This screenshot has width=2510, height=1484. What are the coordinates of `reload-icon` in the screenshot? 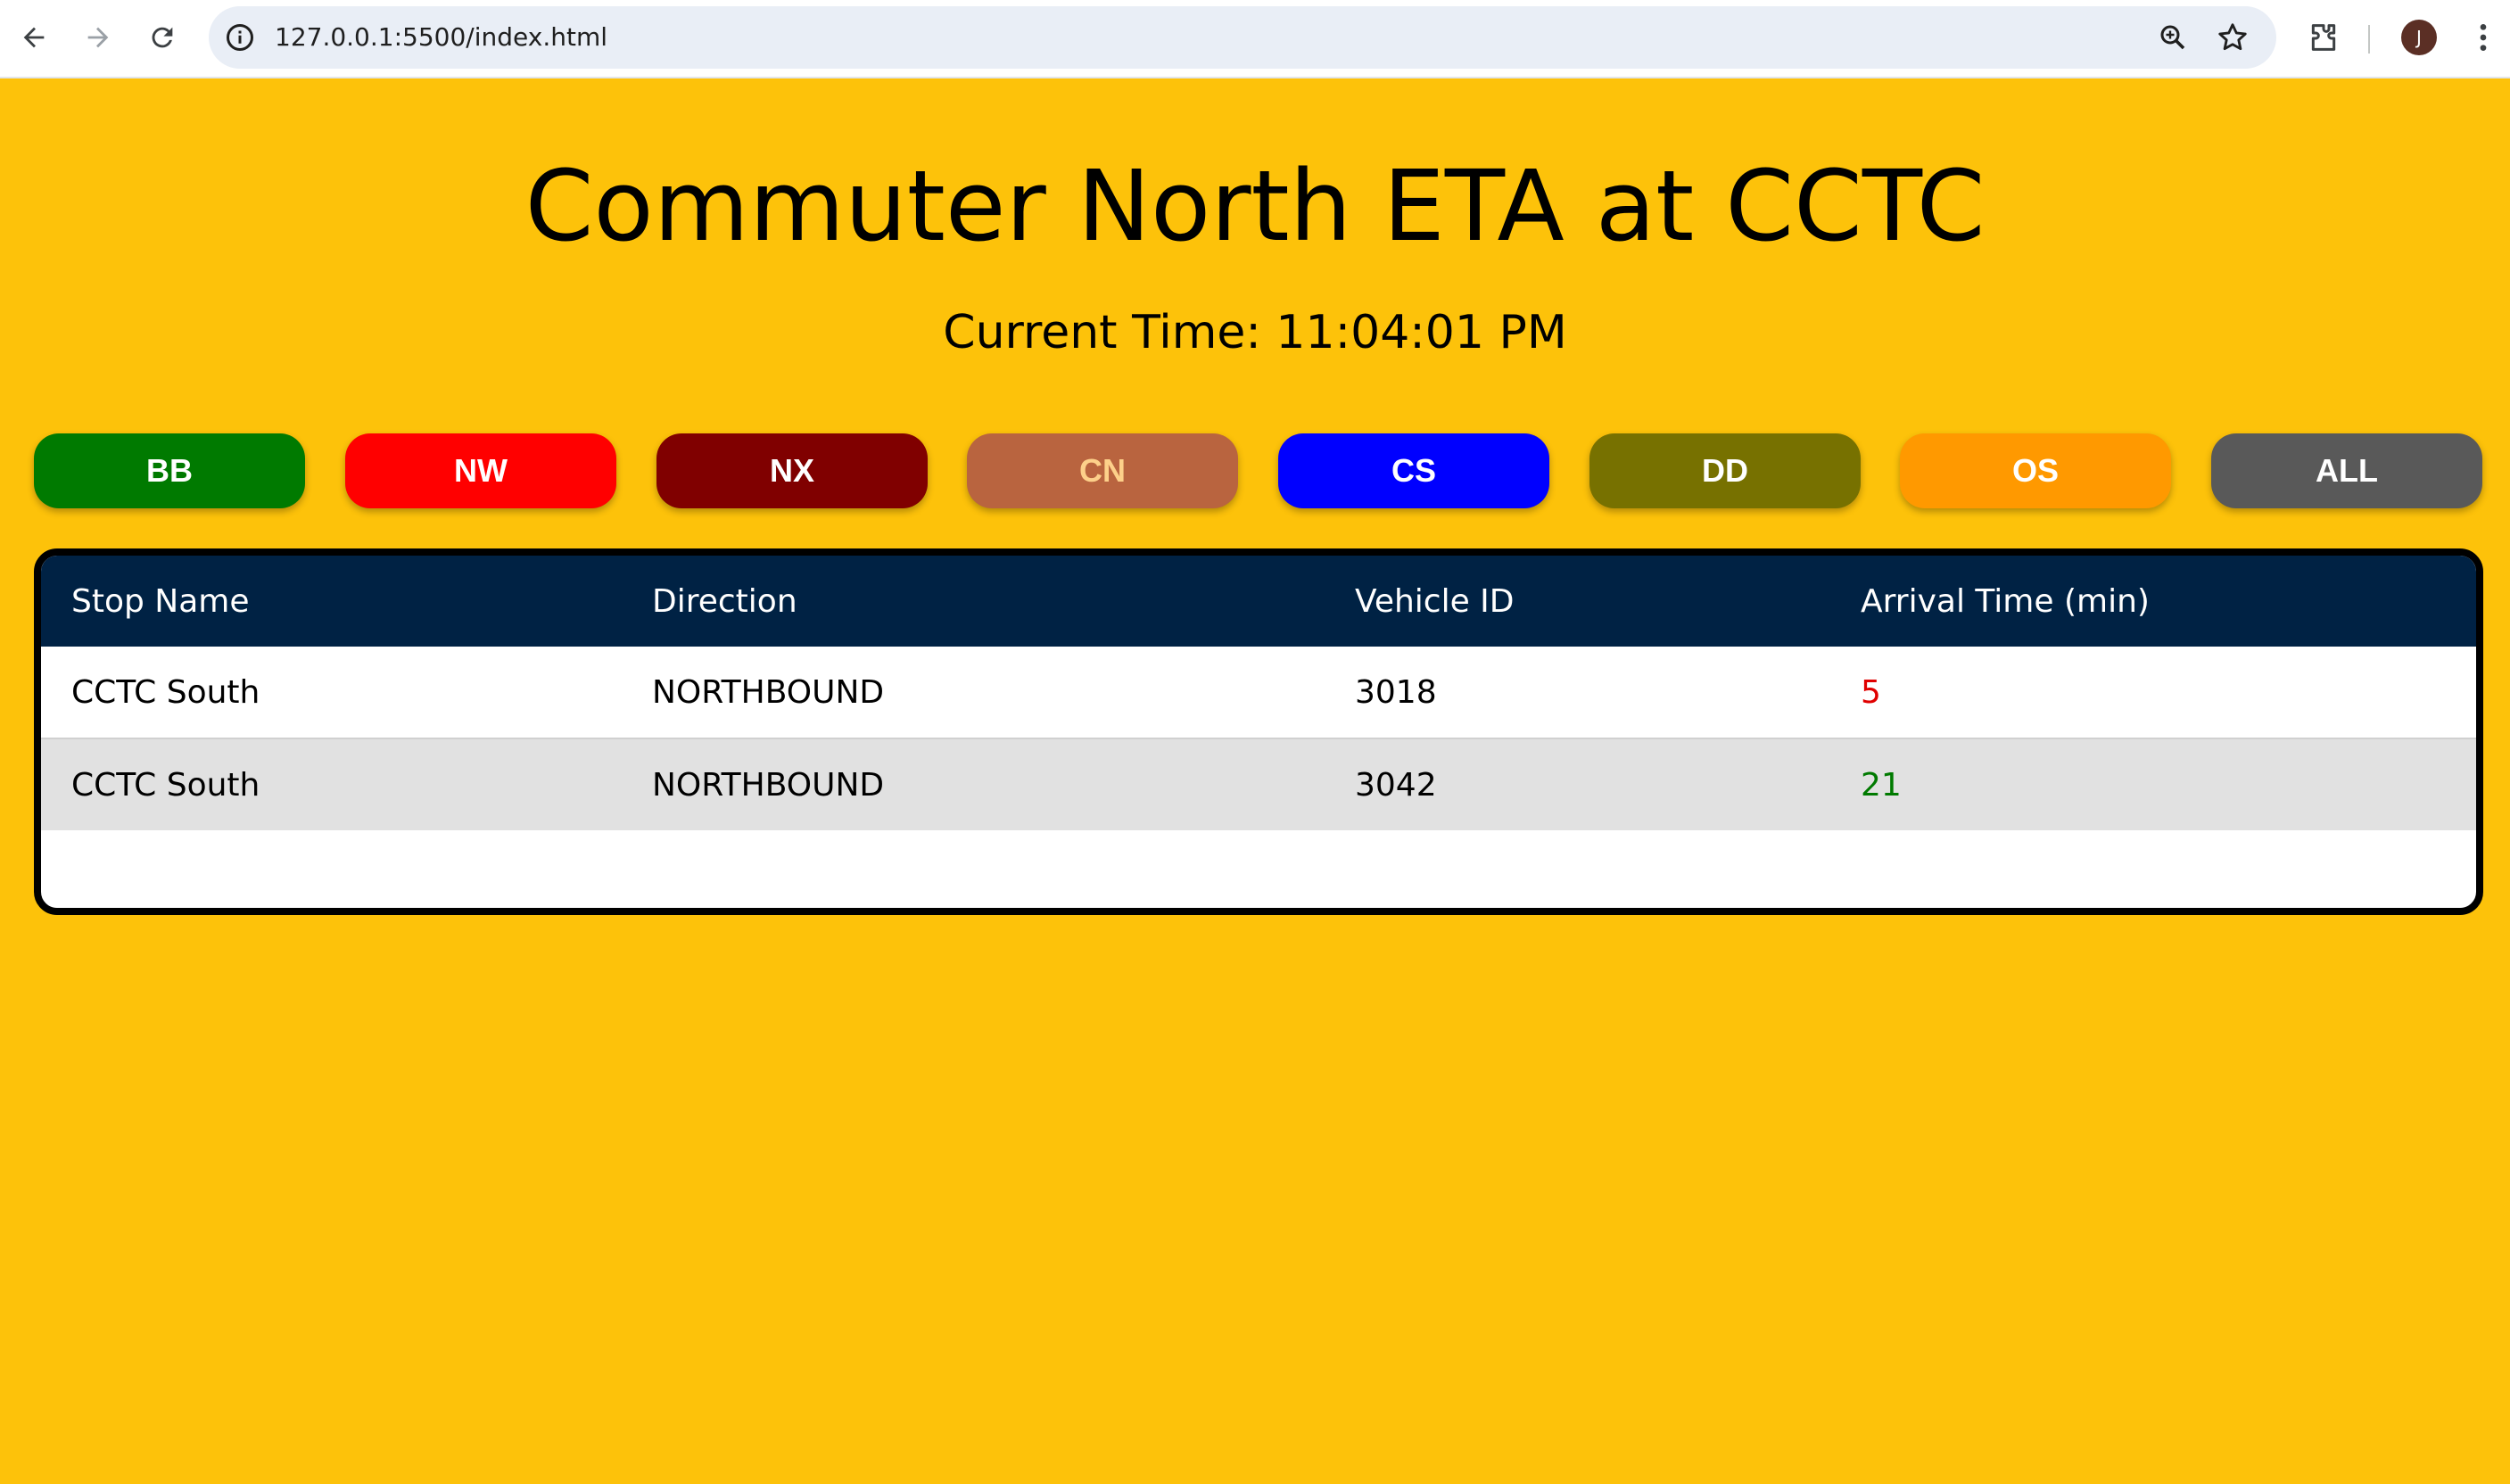 It's located at (162, 37).